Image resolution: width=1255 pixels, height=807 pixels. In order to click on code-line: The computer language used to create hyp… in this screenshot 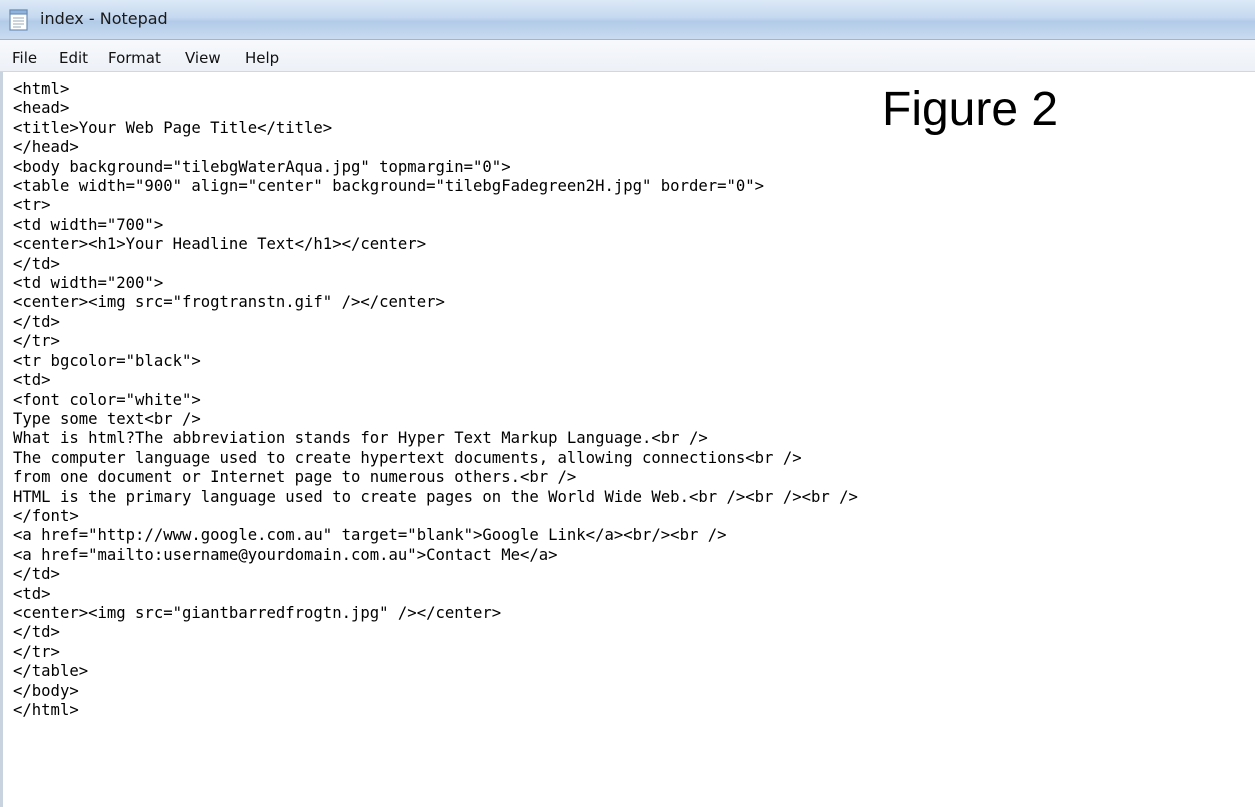, I will do `click(407, 457)`.